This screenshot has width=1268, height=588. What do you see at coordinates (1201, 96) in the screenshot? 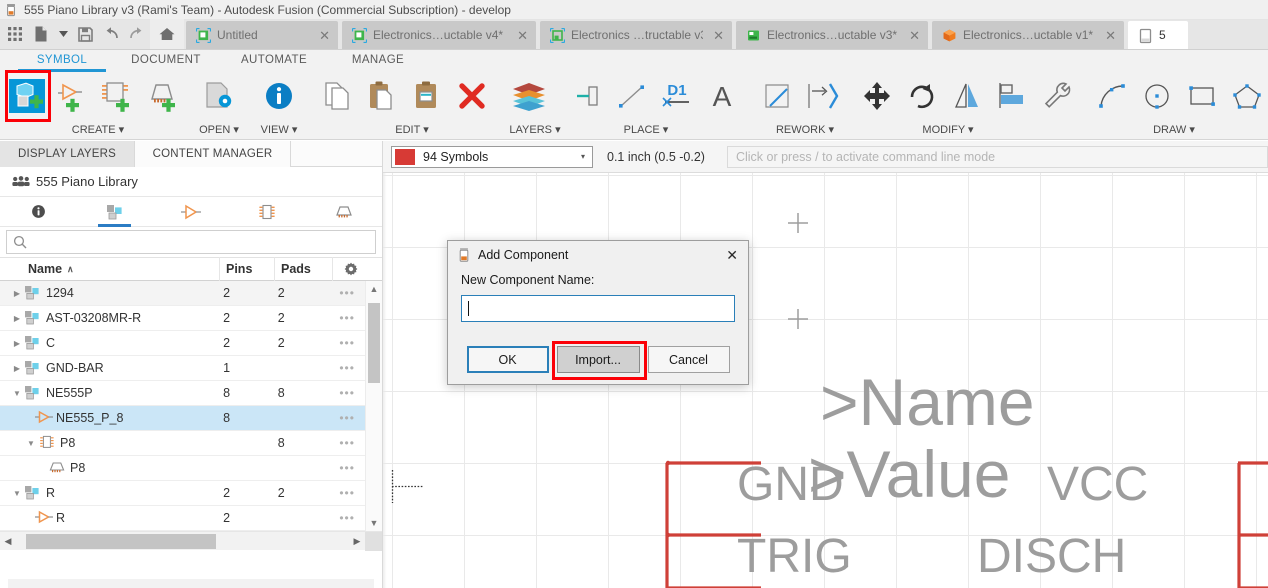
I see `draw-rectangle-button` at bounding box center [1201, 96].